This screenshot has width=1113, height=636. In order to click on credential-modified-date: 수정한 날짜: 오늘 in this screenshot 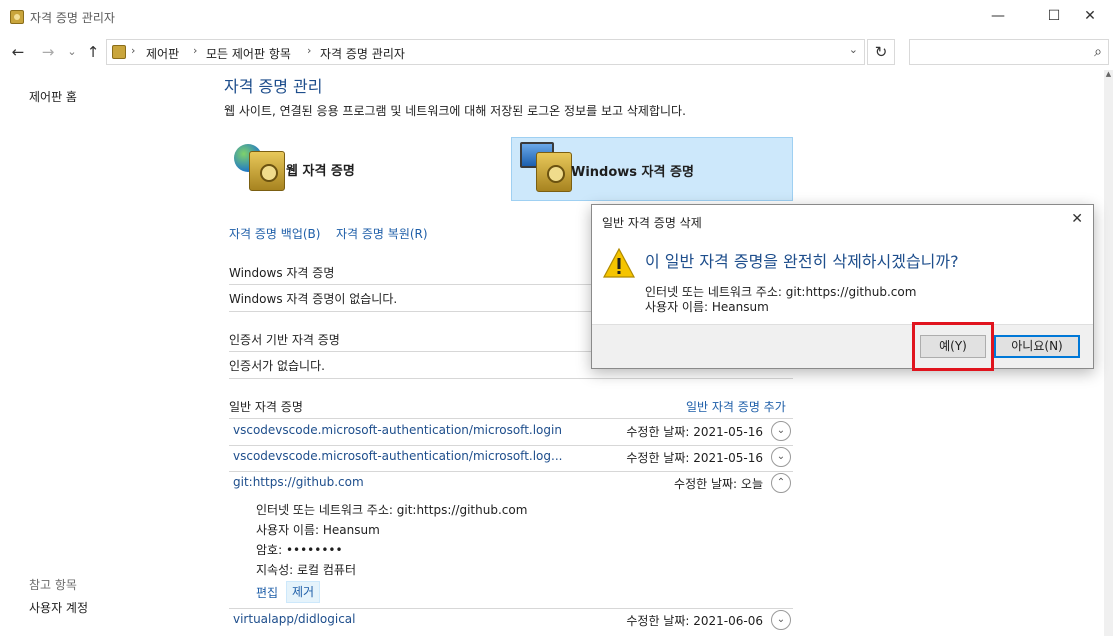, I will do `click(718, 484)`.